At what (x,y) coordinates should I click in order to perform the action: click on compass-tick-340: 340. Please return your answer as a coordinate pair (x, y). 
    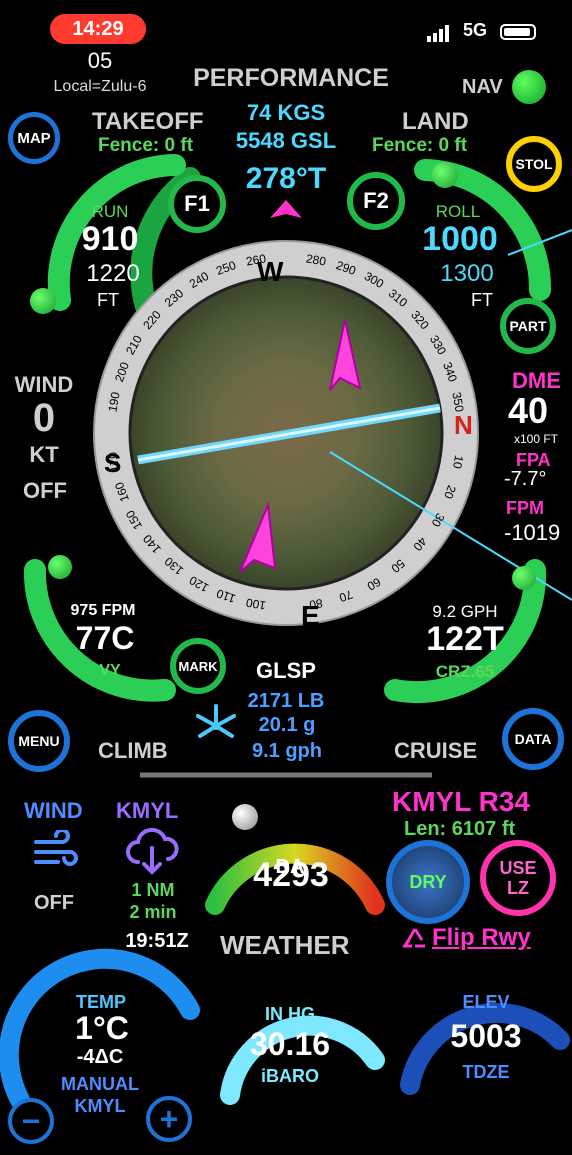
    Looking at the image, I should click on (450, 372).